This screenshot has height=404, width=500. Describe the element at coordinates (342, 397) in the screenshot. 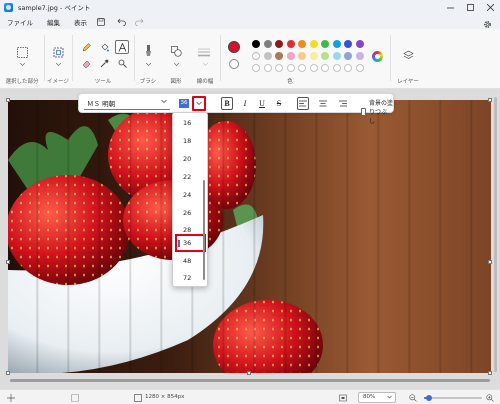

I see `fit-to-window-button` at that location.